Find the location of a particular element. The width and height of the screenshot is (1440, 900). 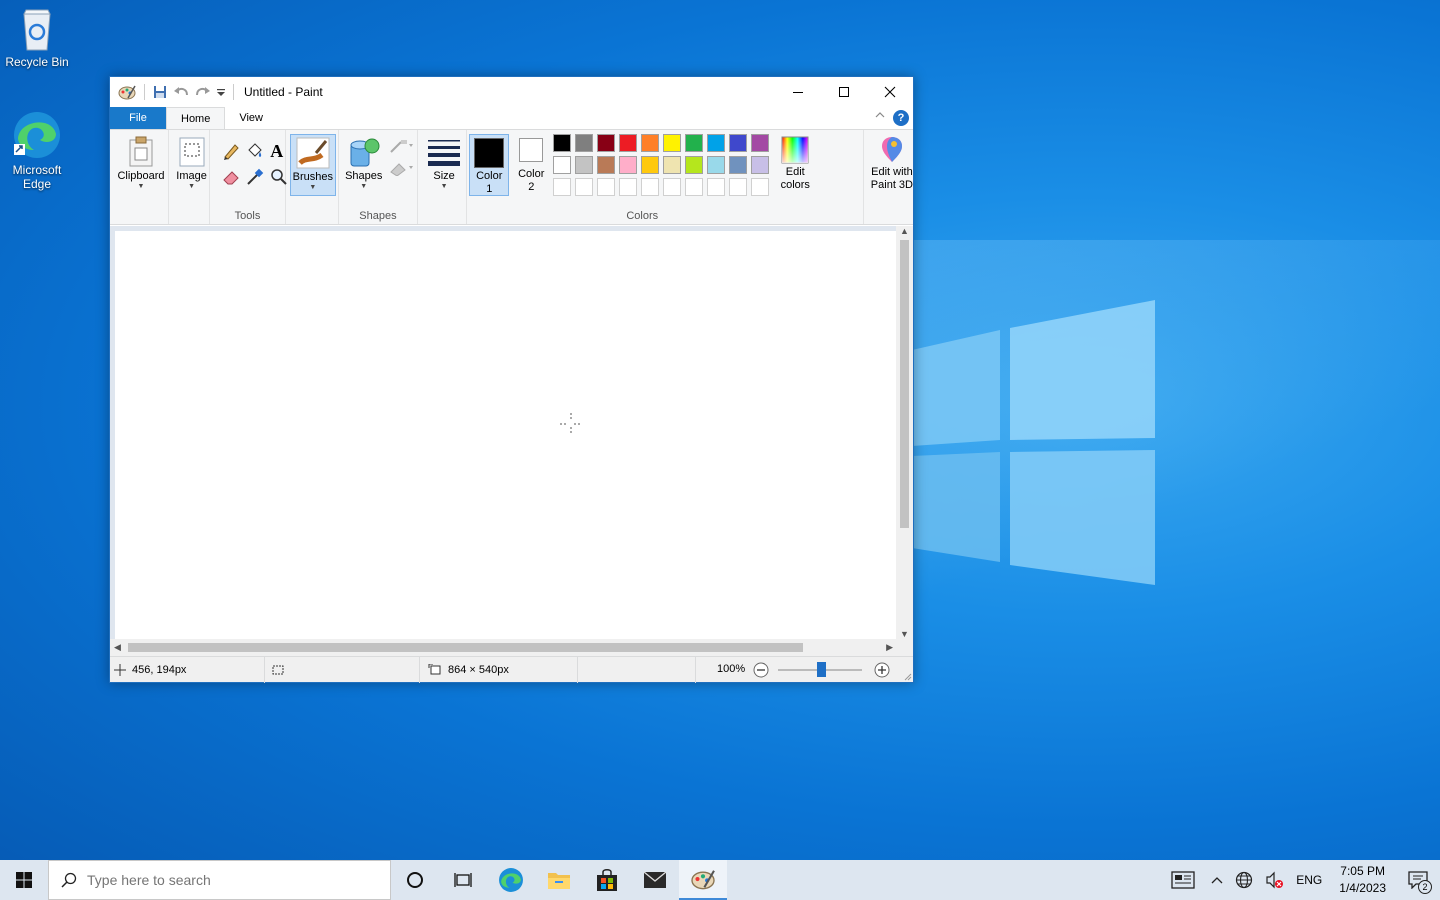

scroll-down-icon: ▼ is located at coordinates (904, 634).